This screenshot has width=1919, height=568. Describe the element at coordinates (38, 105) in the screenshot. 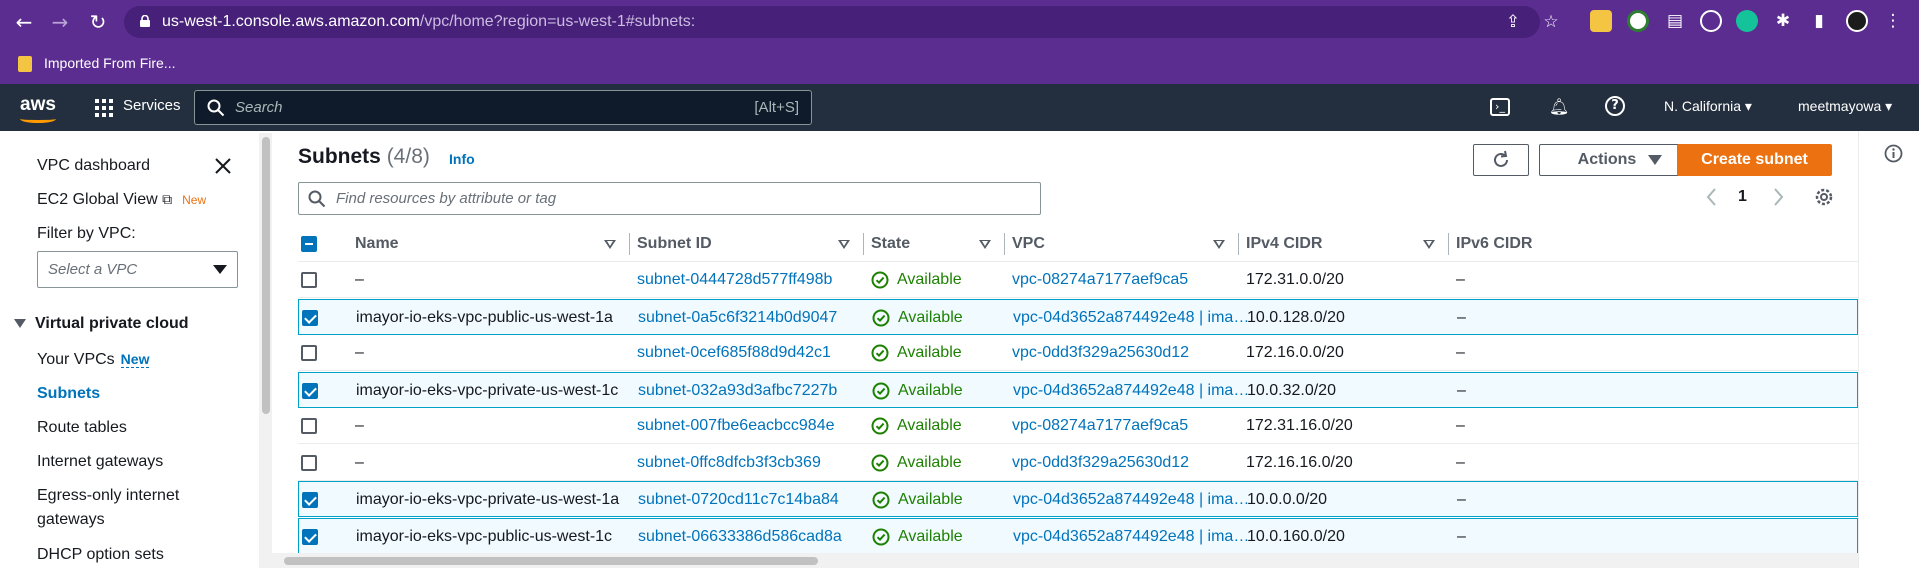

I see `aws-logo: aws` at that location.